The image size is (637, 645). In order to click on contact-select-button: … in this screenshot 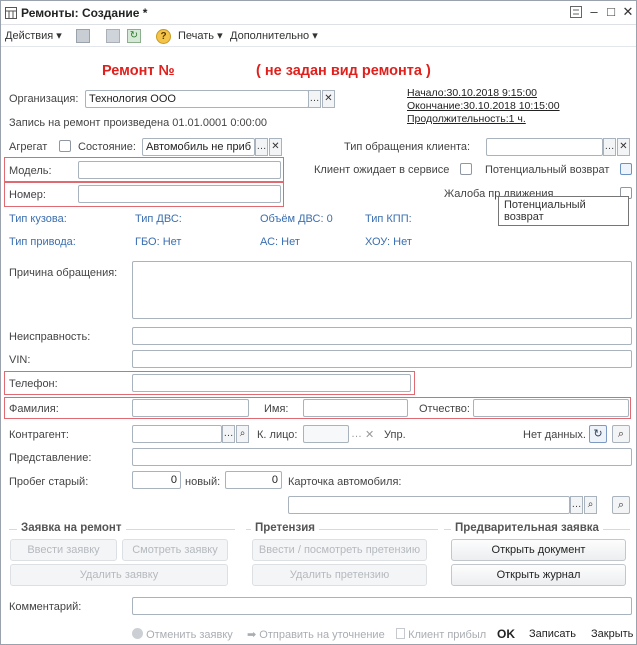, I will do `click(356, 434)`.